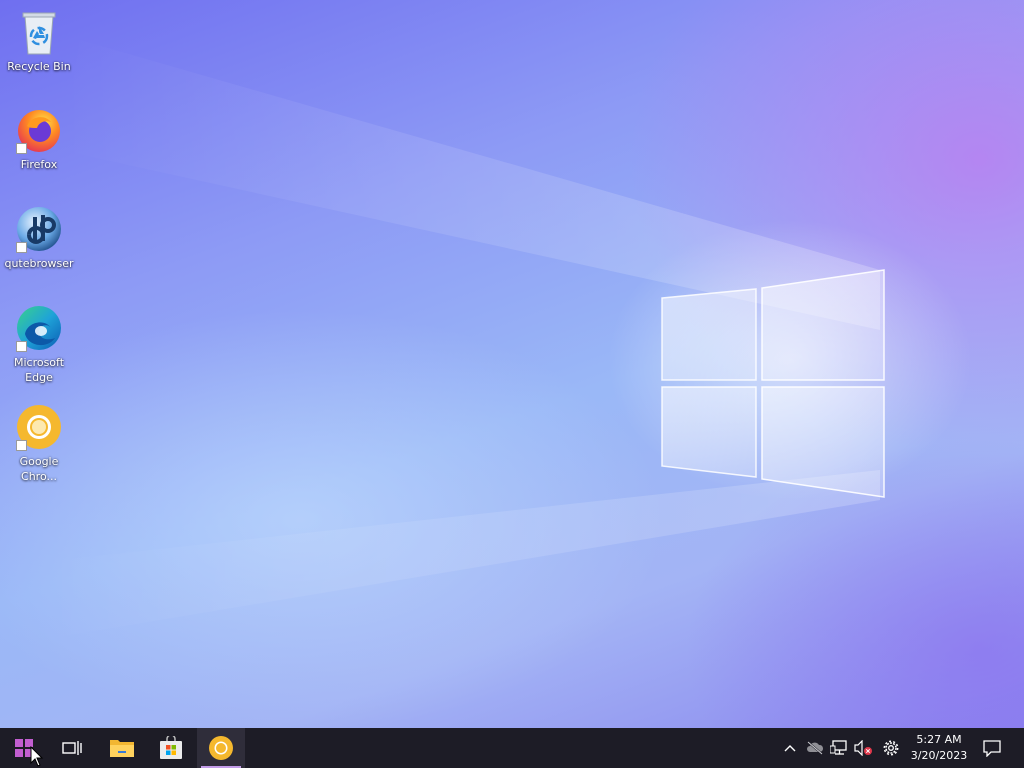  I want to click on show-hidden-icons-button, so click(790, 748).